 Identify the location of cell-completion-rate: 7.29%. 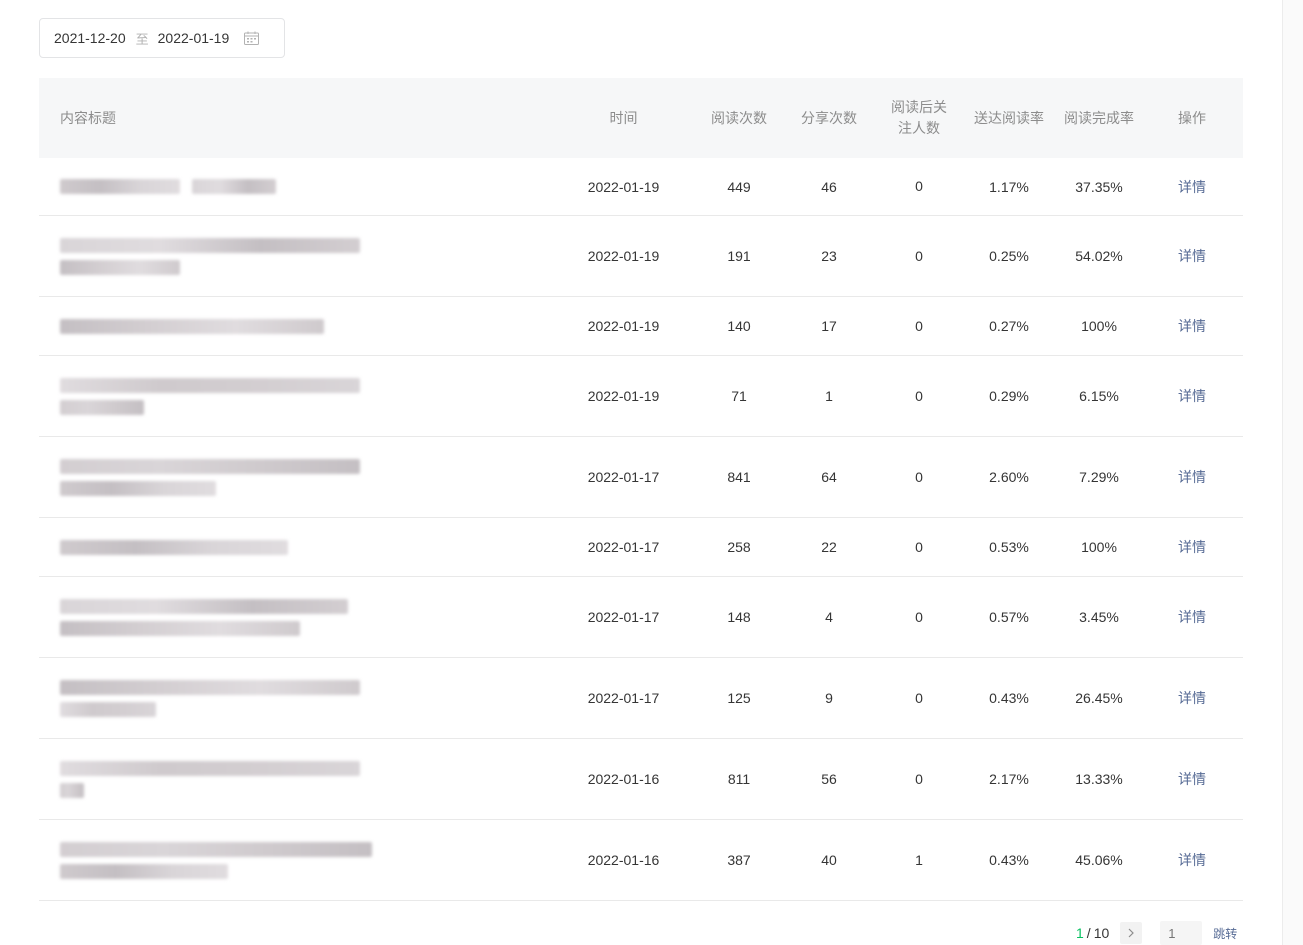
(1099, 477).